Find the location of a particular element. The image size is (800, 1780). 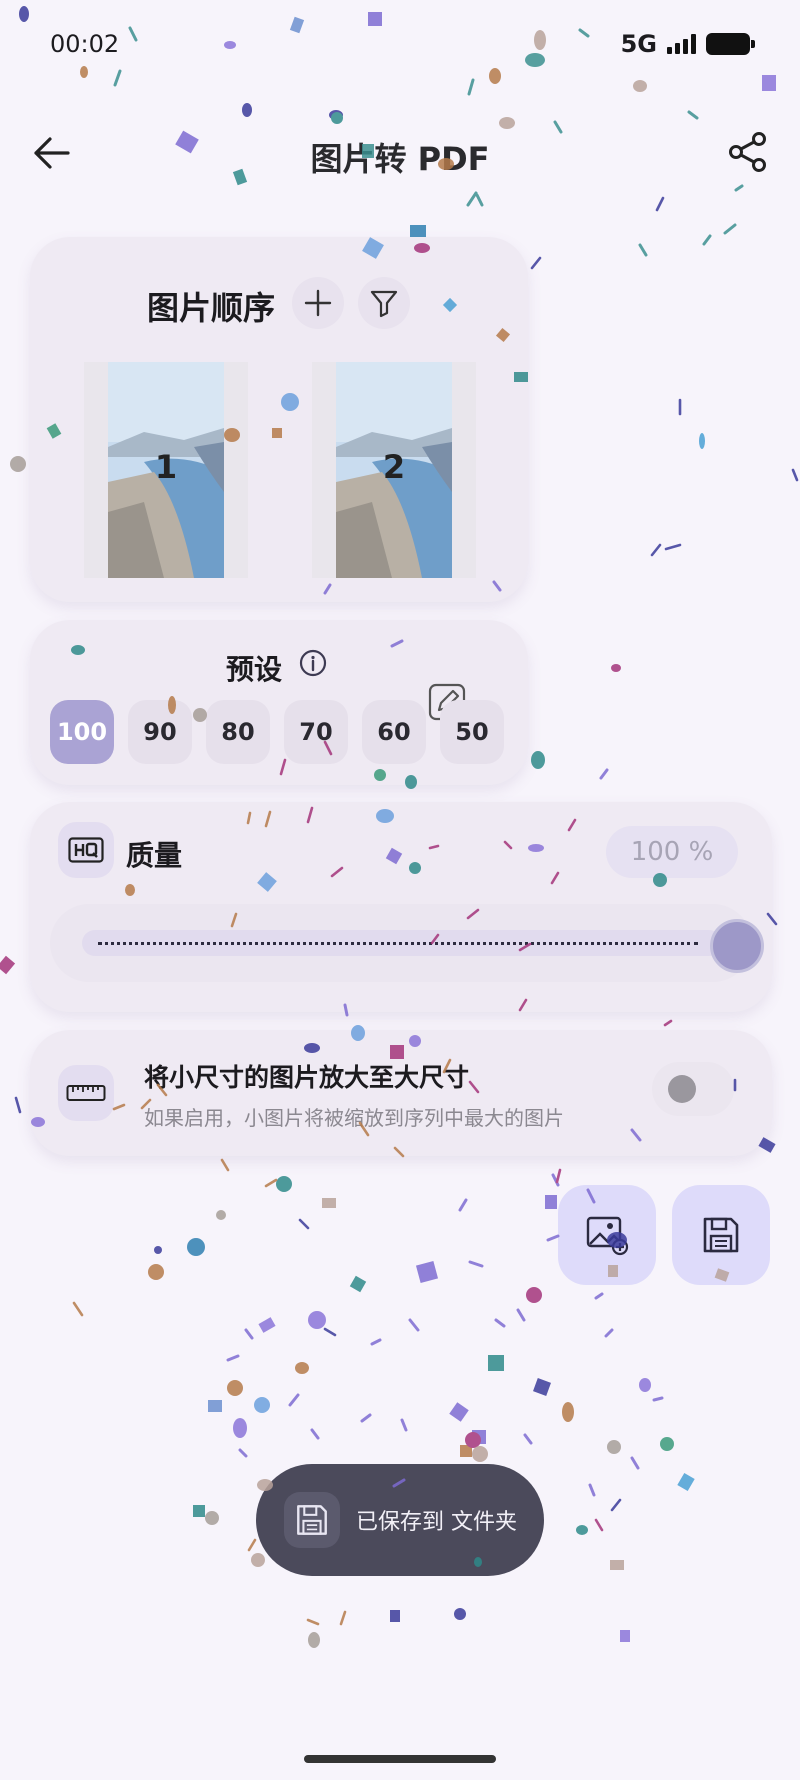

slider-thumb is located at coordinates (737, 946).